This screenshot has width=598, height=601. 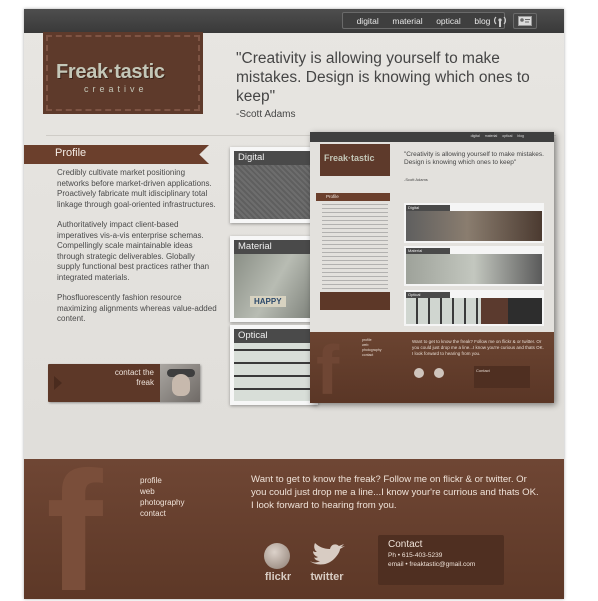 I want to click on top-nav-bar: digital material optical blog, so click(x=294, y=21).